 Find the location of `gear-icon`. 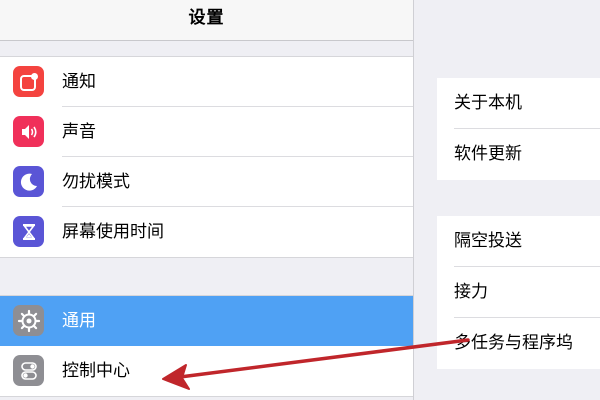

gear-icon is located at coordinates (28, 320).